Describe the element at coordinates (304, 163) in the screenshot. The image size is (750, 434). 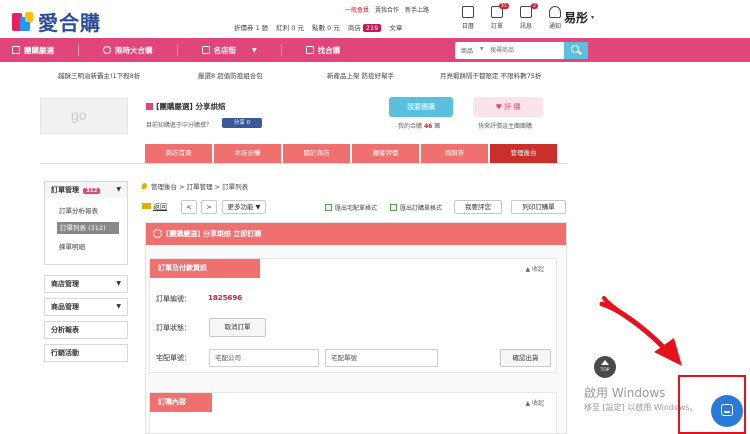
I see `tabs-divider` at that location.